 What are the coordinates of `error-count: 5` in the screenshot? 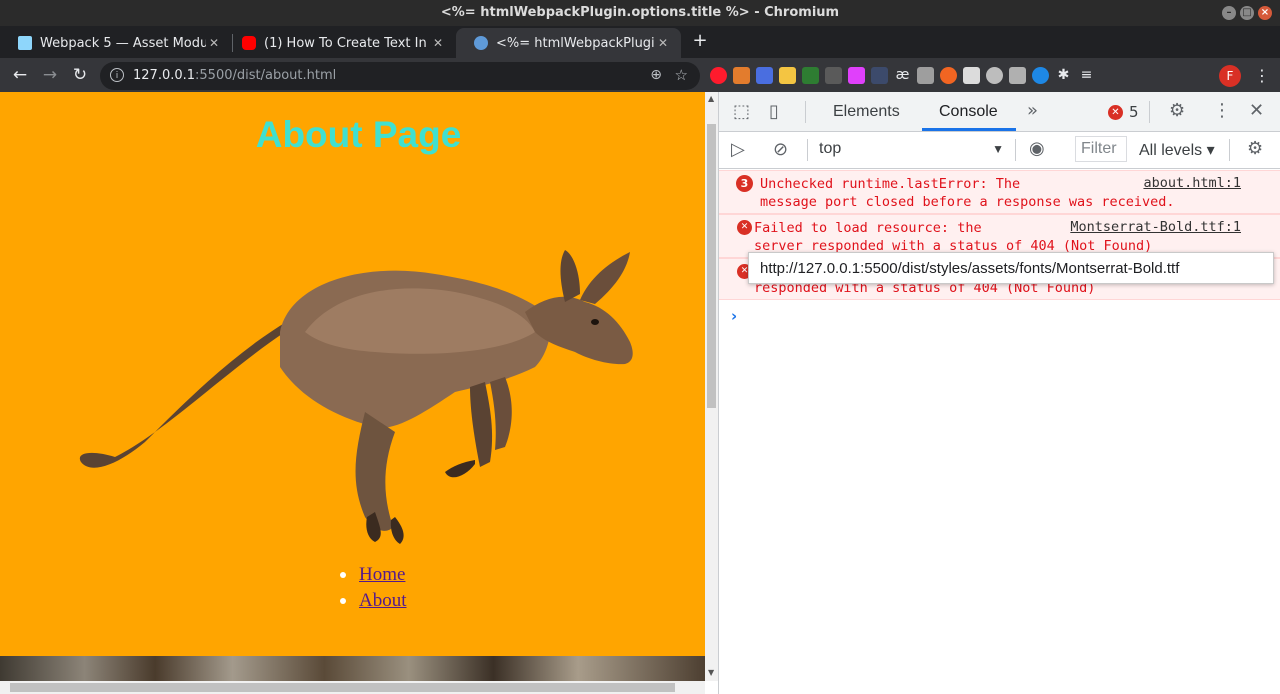 It's located at (1134, 112).